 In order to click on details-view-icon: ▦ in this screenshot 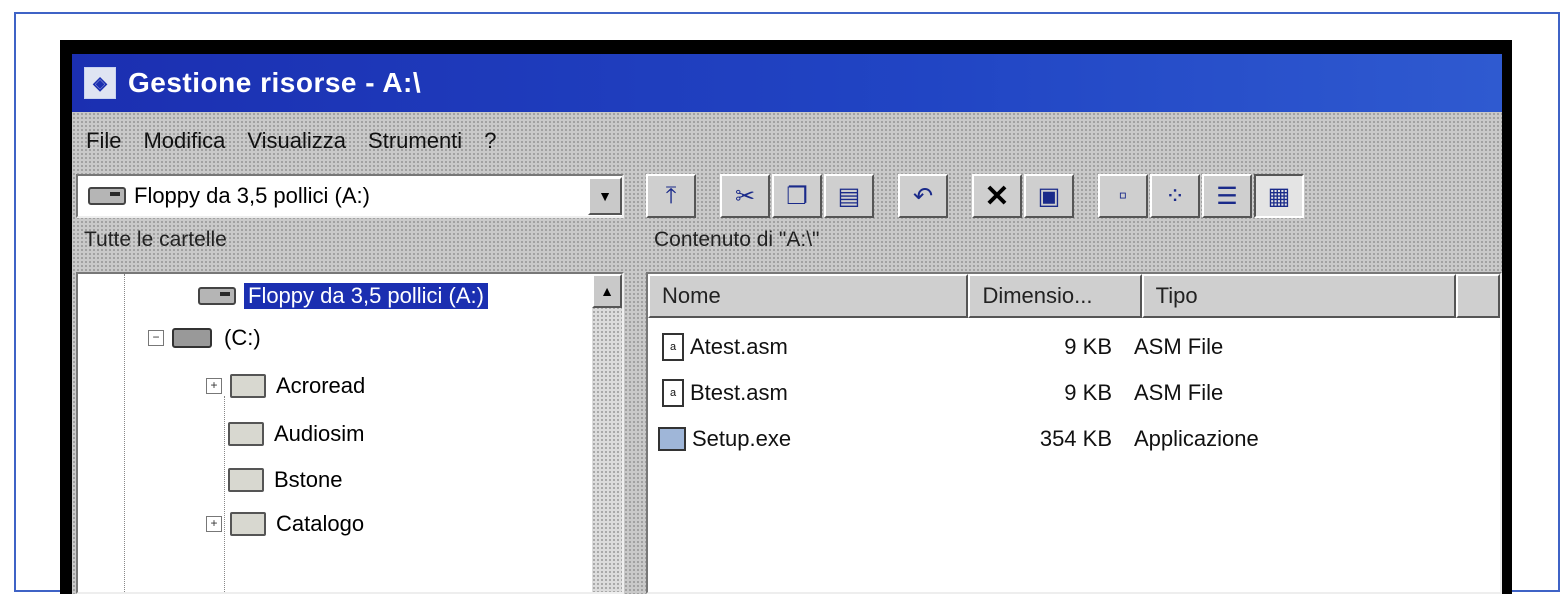, I will do `click(1279, 196)`.